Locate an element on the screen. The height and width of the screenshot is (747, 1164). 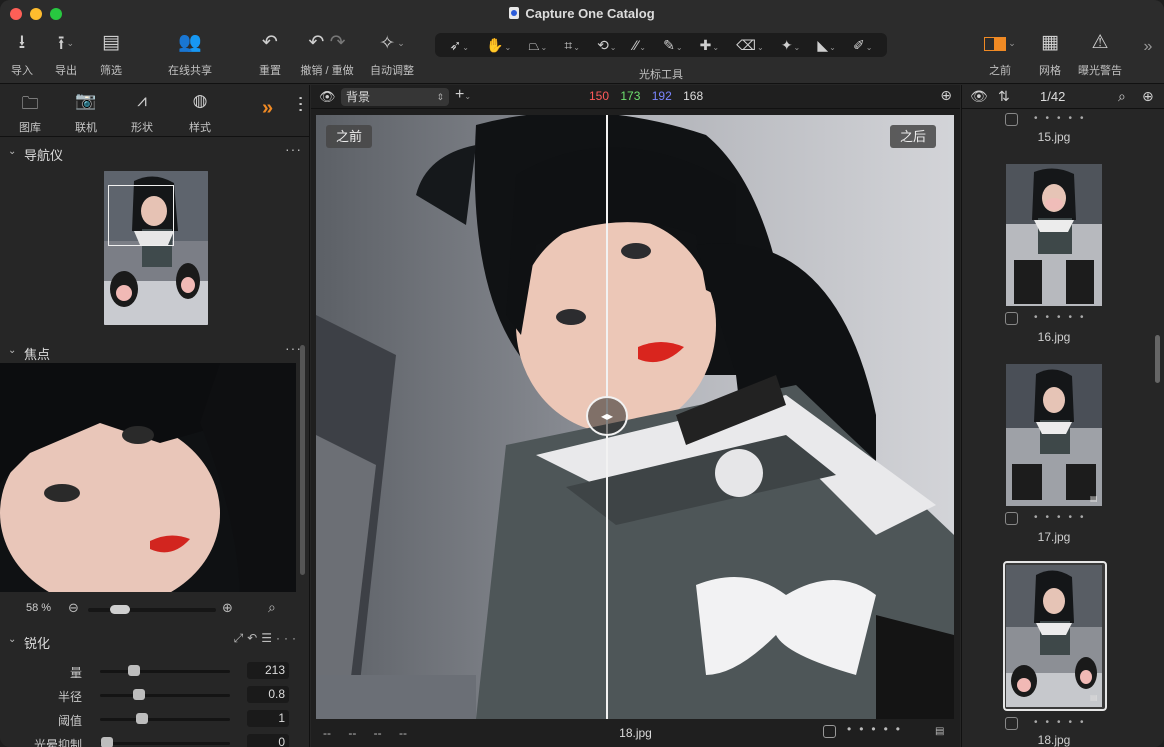
zoom-slider-knob is located at coordinates (120, 609).